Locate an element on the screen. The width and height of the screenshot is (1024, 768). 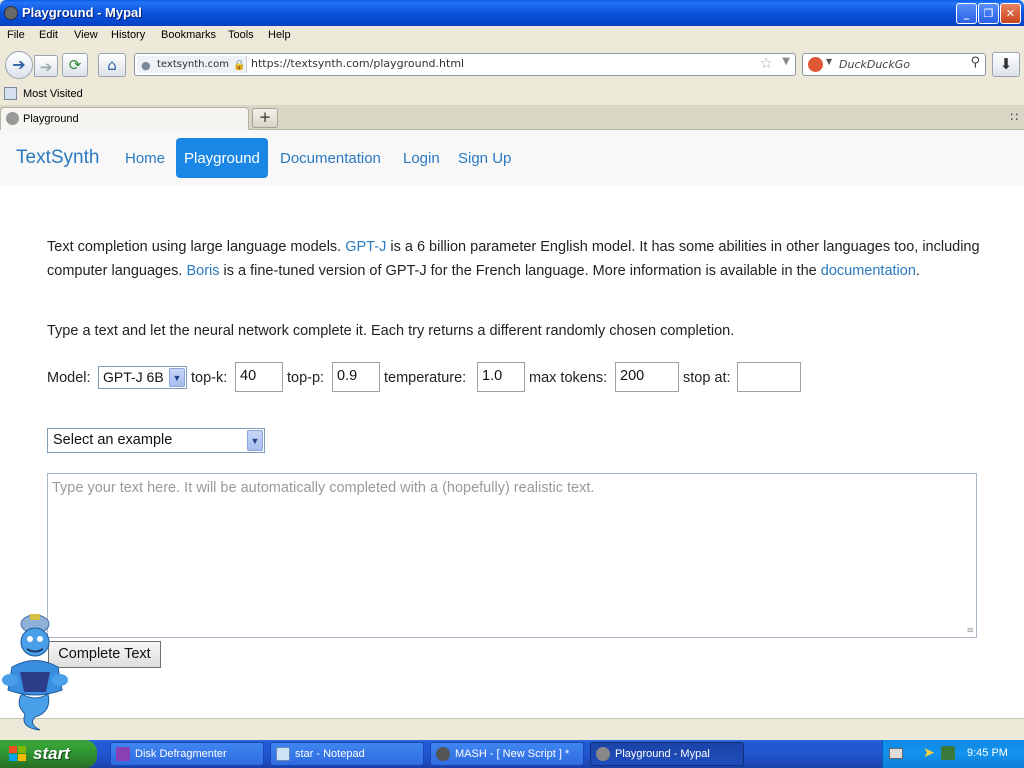
globe-icon: ● is located at coordinates (146, 65).